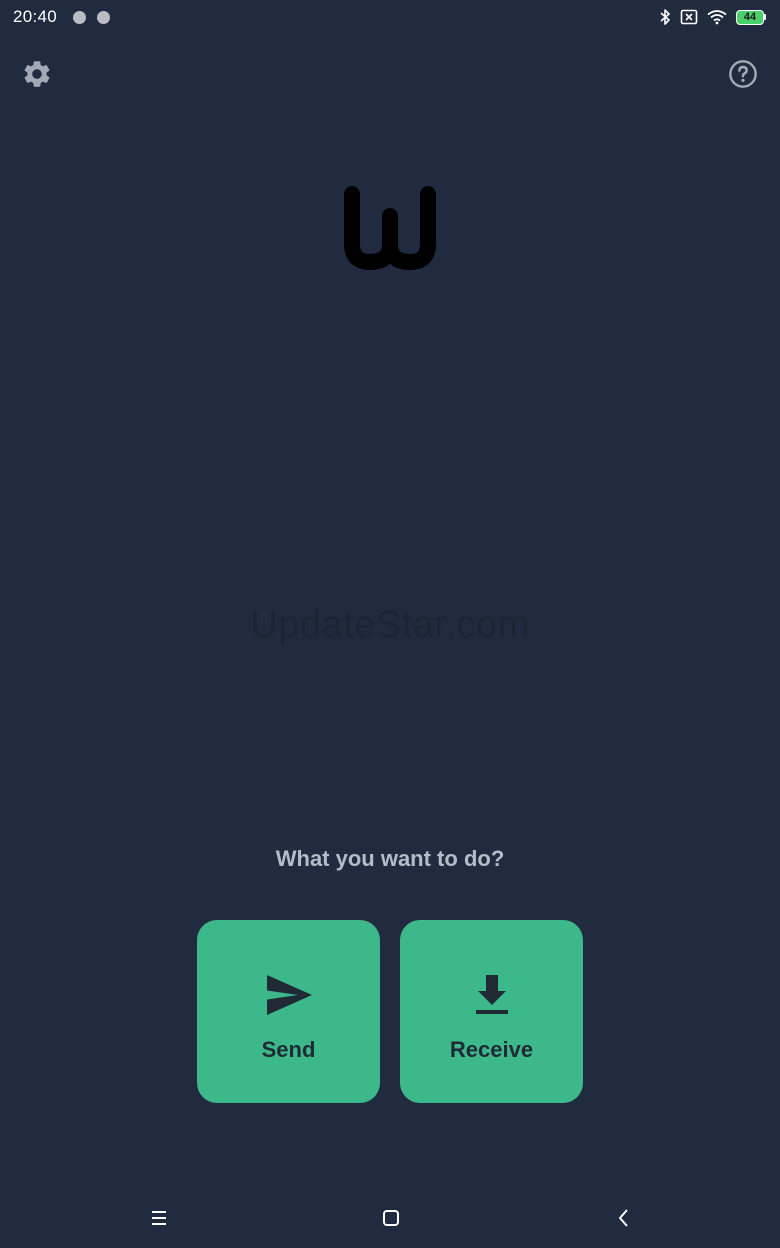 Image resolution: width=780 pixels, height=1248 pixels. I want to click on status-right: 44, so click(708, 17).